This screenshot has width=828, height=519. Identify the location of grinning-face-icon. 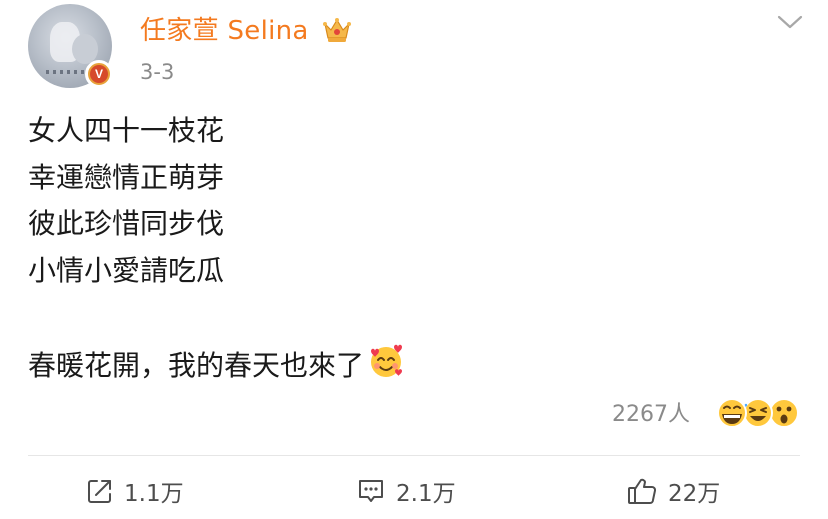
(732, 413).